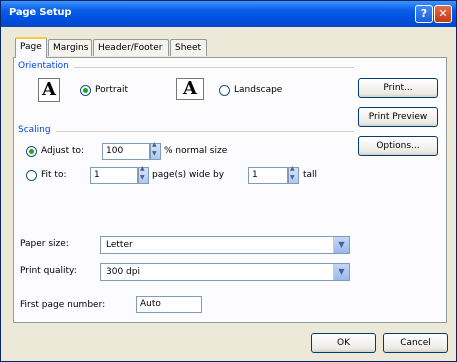  Describe the element at coordinates (268, 175) in the screenshot. I see `fit-tall-input: 1` at that location.